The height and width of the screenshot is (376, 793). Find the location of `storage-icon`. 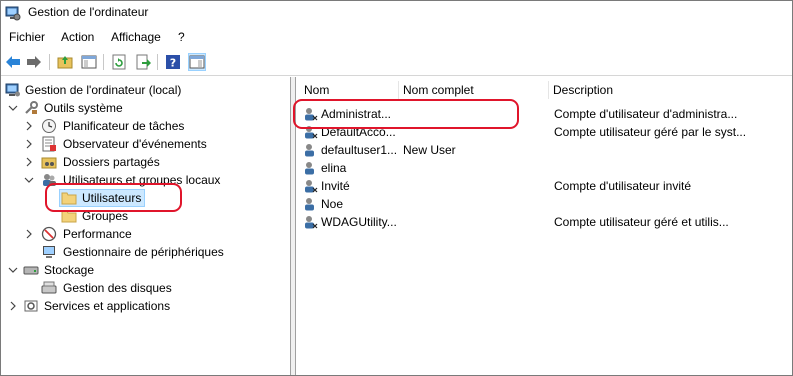

storage-icon is located at coordinates (31, 270).